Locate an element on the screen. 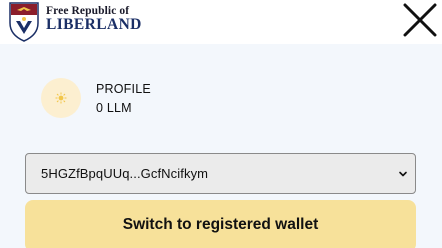  avatar is located at coordinates (61, 98).